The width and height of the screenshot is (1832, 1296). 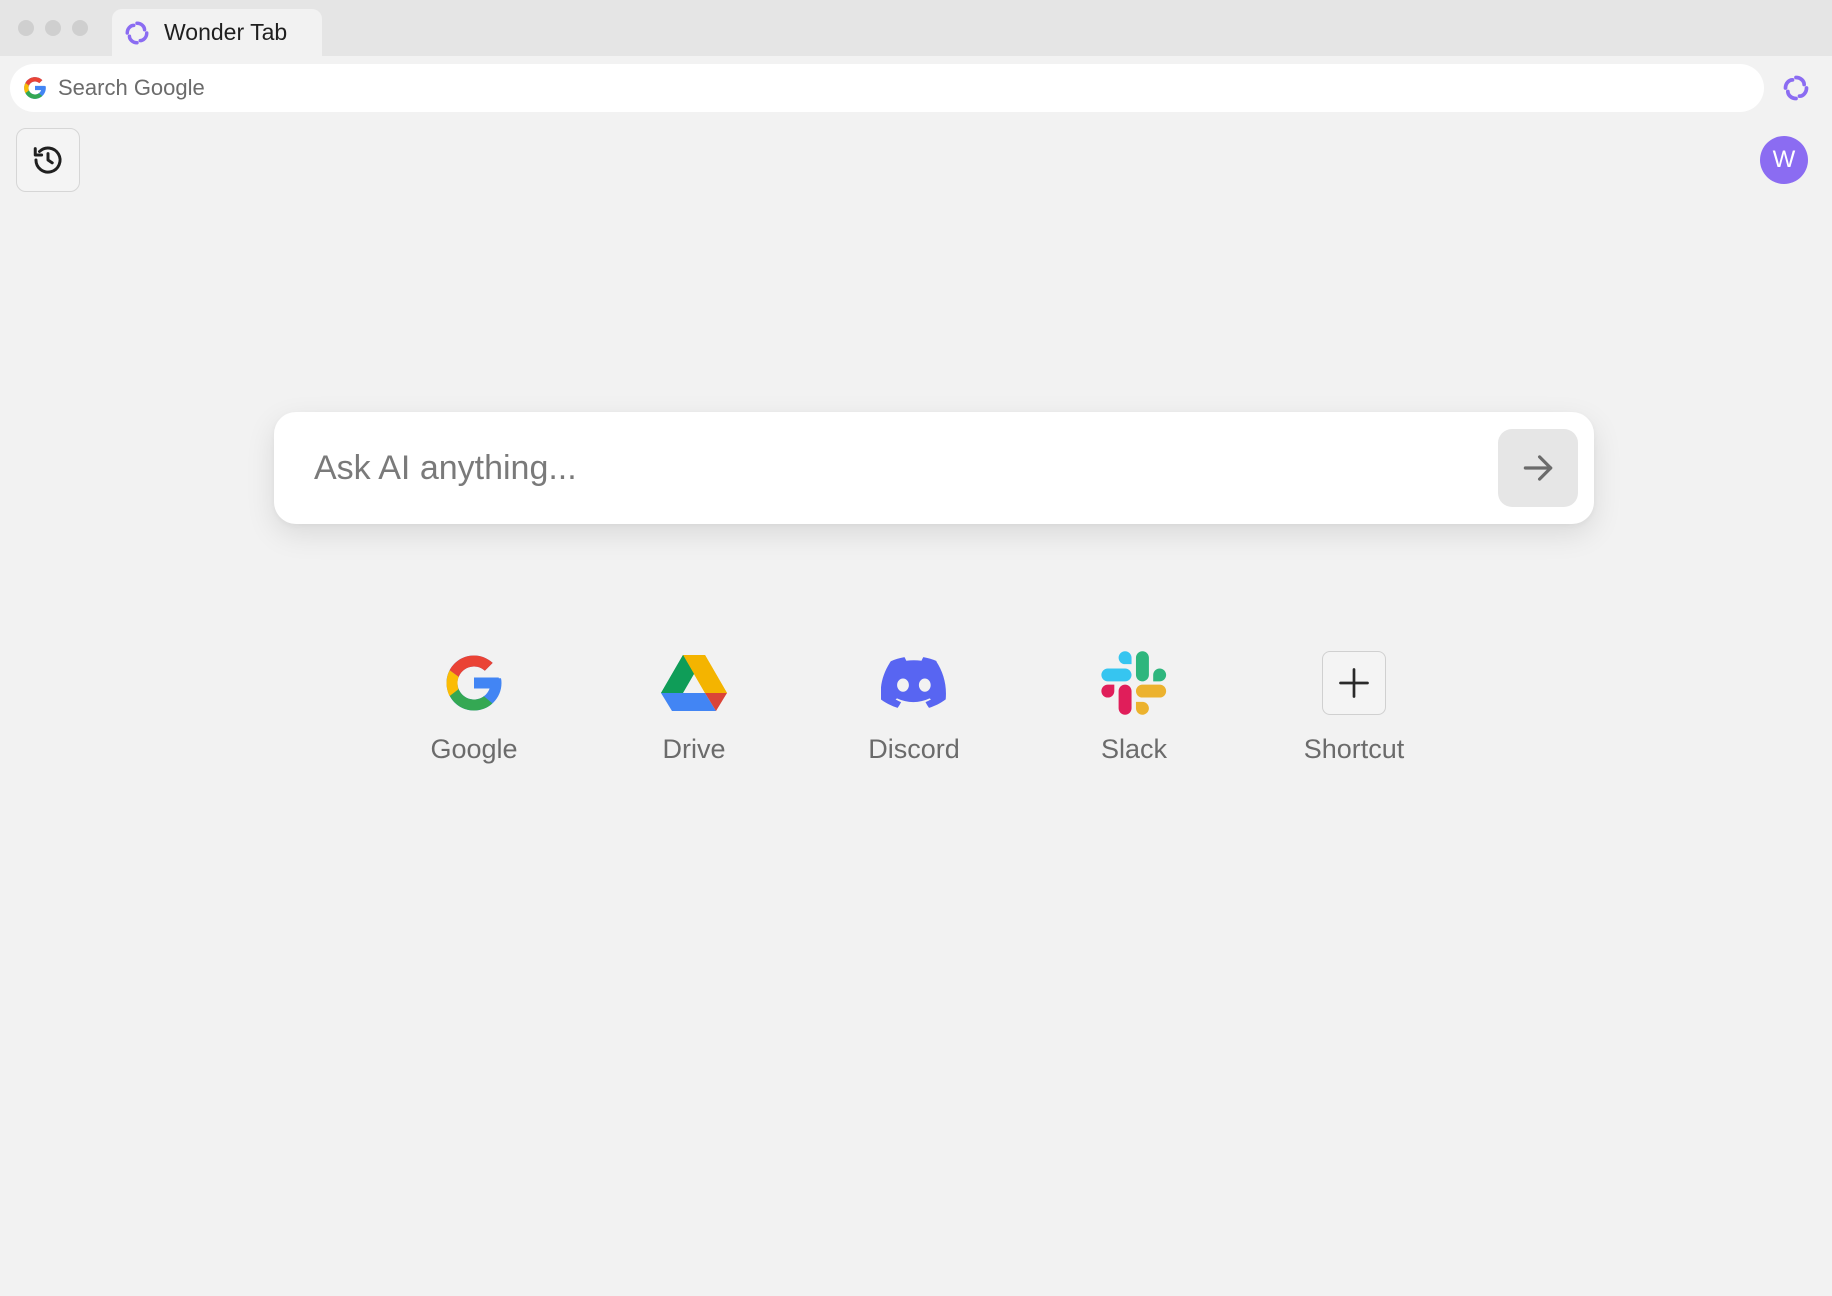 What do you see at coordinates (1796, 88) in the screenshot?
I see `wonder-extension-icon` at bounding box center [1796, 88].